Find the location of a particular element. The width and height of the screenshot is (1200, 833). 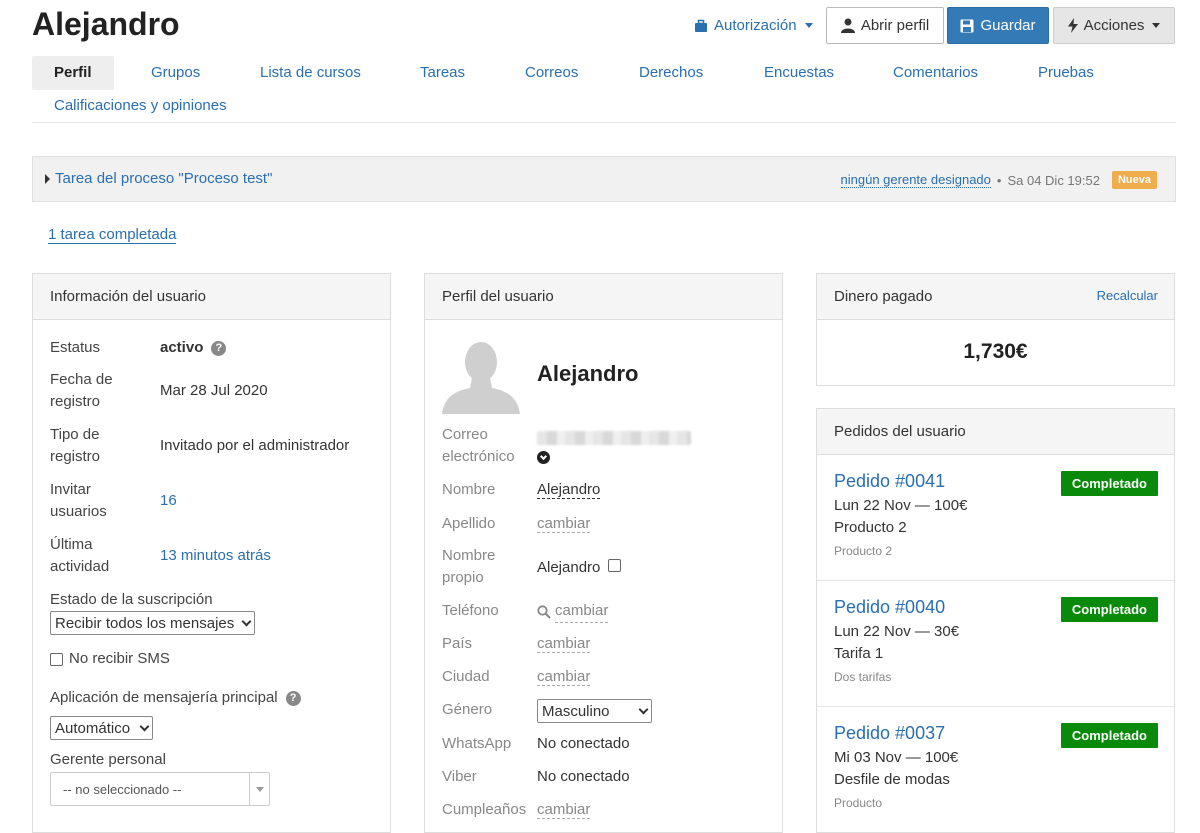

order-date-amount: Mi 03 Nov — 100€ is located at coordinates (896, 757).